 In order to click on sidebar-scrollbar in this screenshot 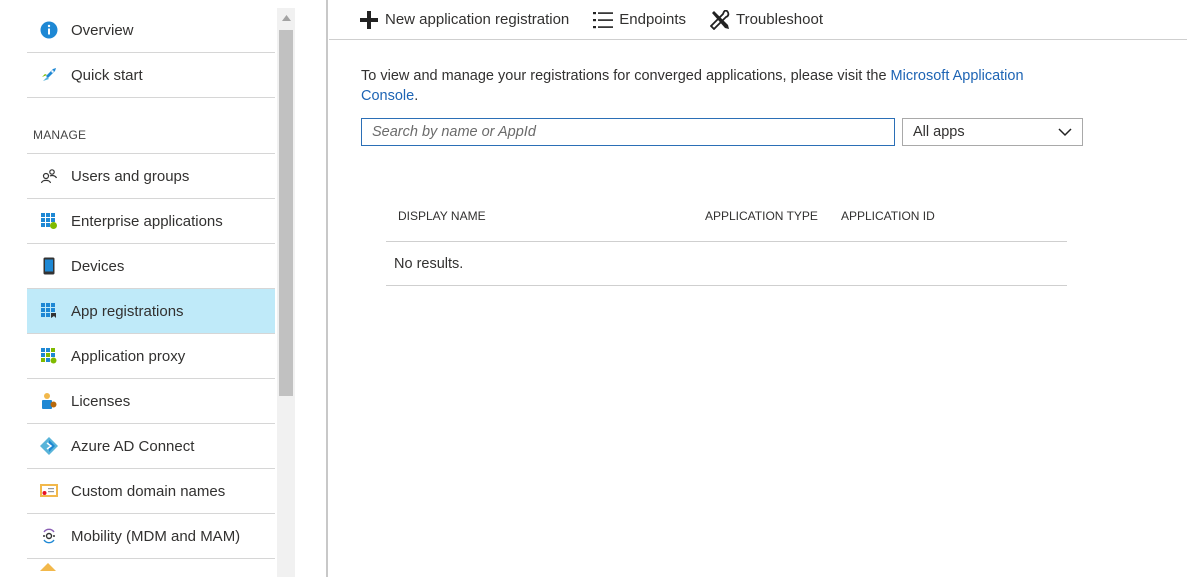, I will do `click(286, 292)`.